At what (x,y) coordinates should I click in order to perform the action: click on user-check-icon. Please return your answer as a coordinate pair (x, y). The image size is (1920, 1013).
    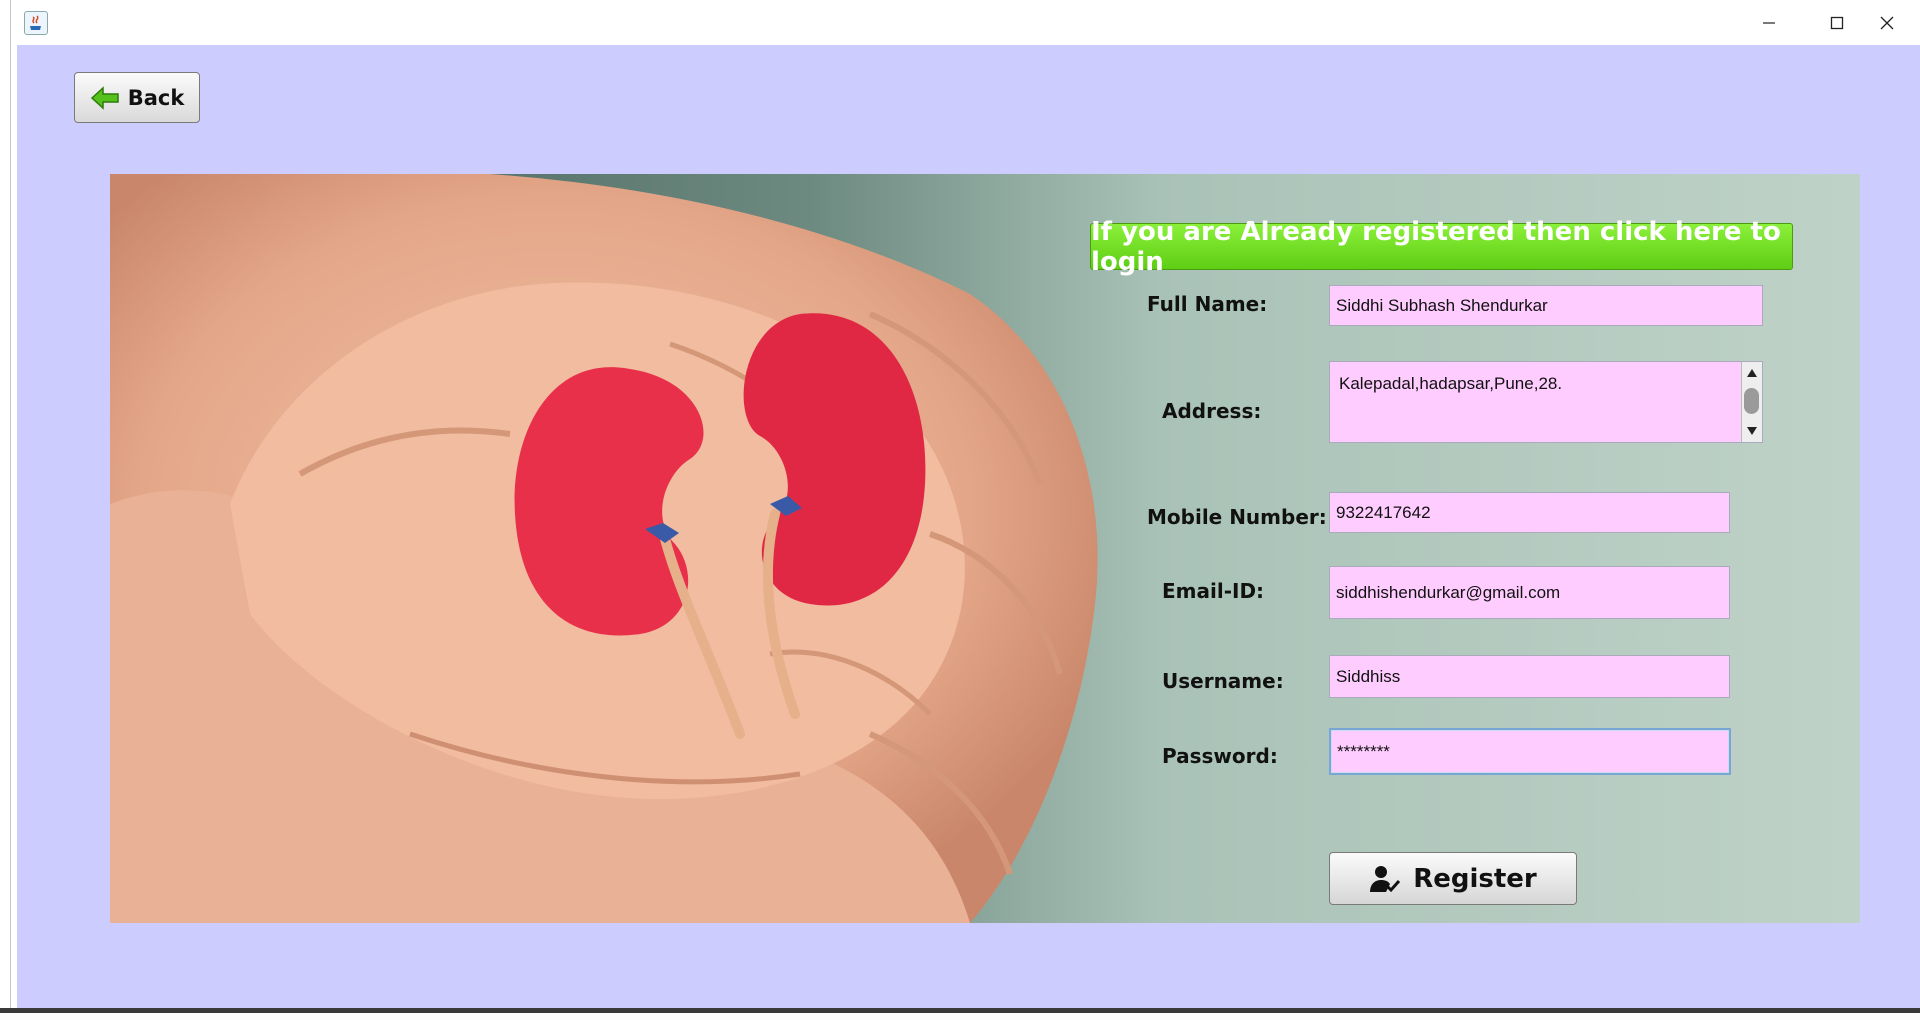
    Looking at the image, I should click on (1385, 878).